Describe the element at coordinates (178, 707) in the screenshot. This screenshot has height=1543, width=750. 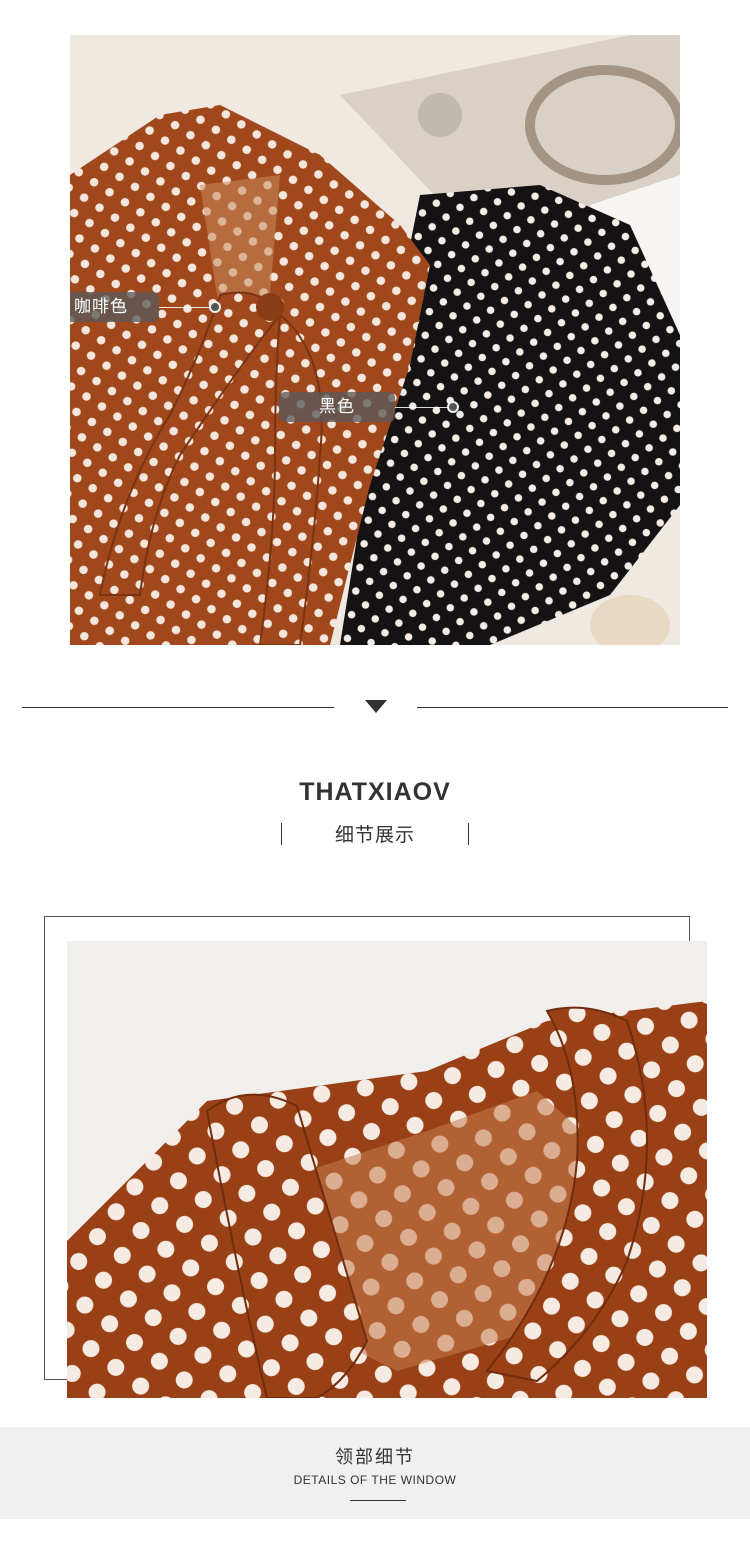
I see `divider-line-left` at that location.